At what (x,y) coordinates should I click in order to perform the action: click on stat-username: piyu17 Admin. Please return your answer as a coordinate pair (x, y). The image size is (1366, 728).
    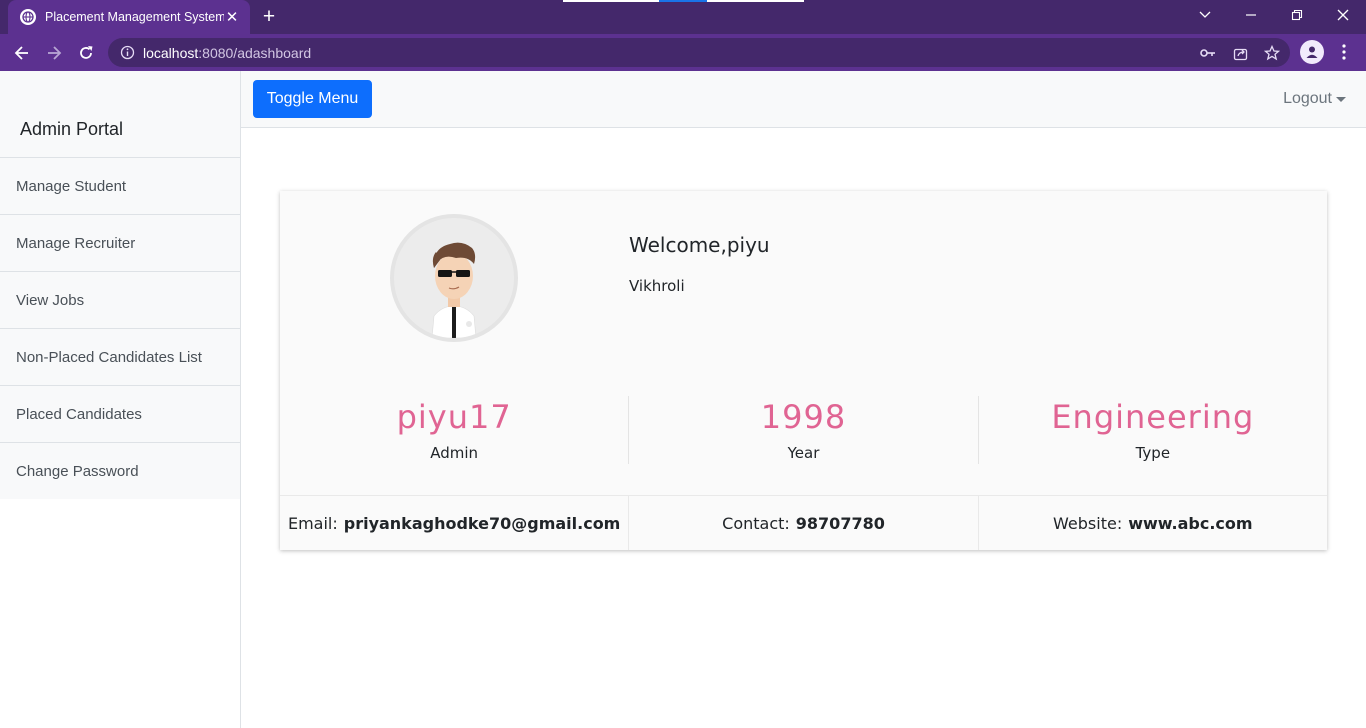
    Looking at the image, I should click on (455, 430).